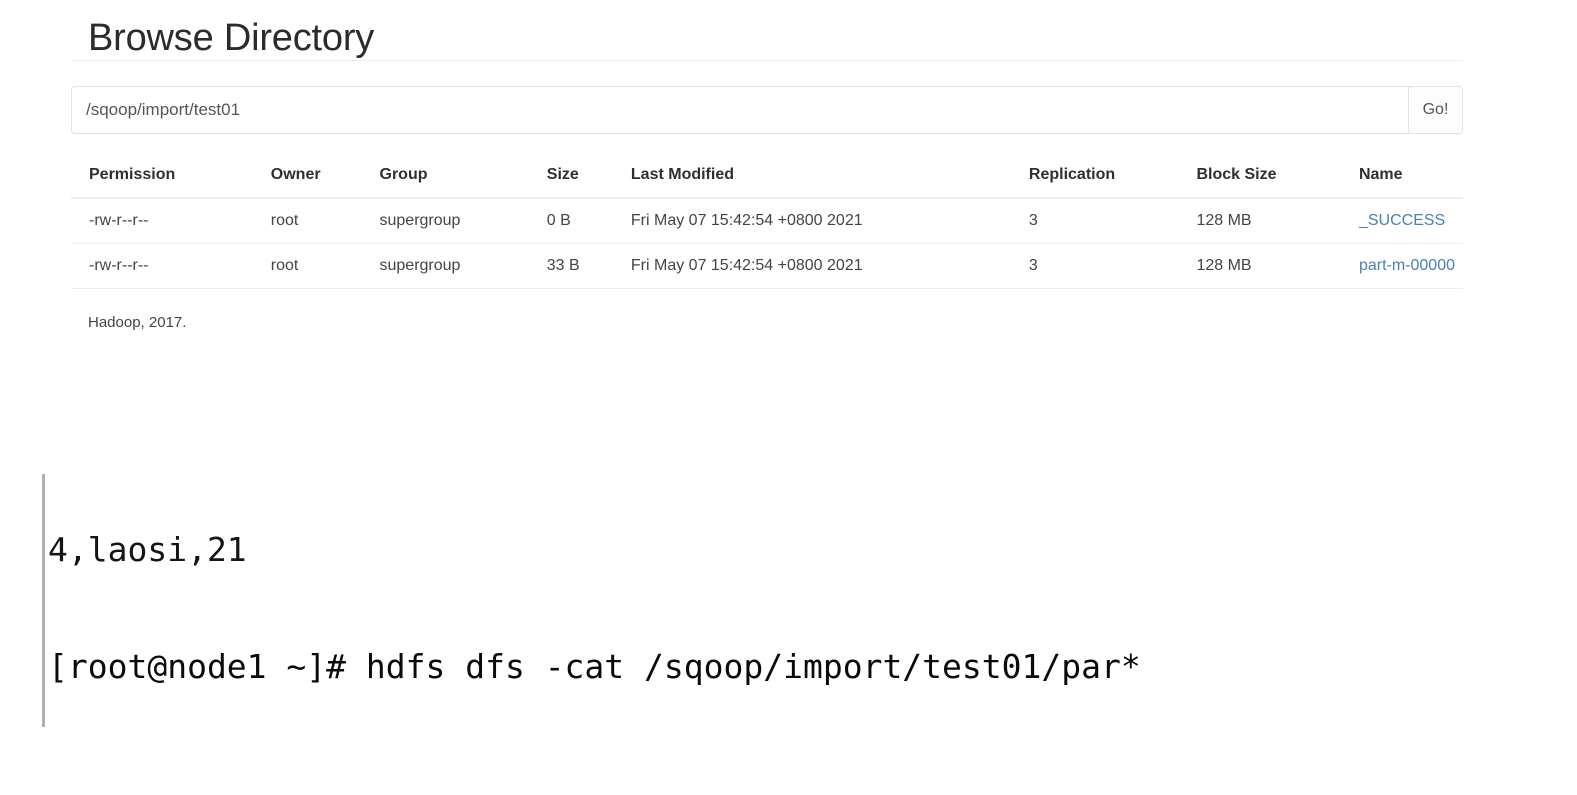 Image resolution: width=1577 pixels, height=795 pixels. What do you see at coordinates (580, 180) in the screenshot?
I see `column-header-size: Size` at bounding box center [580, 180].